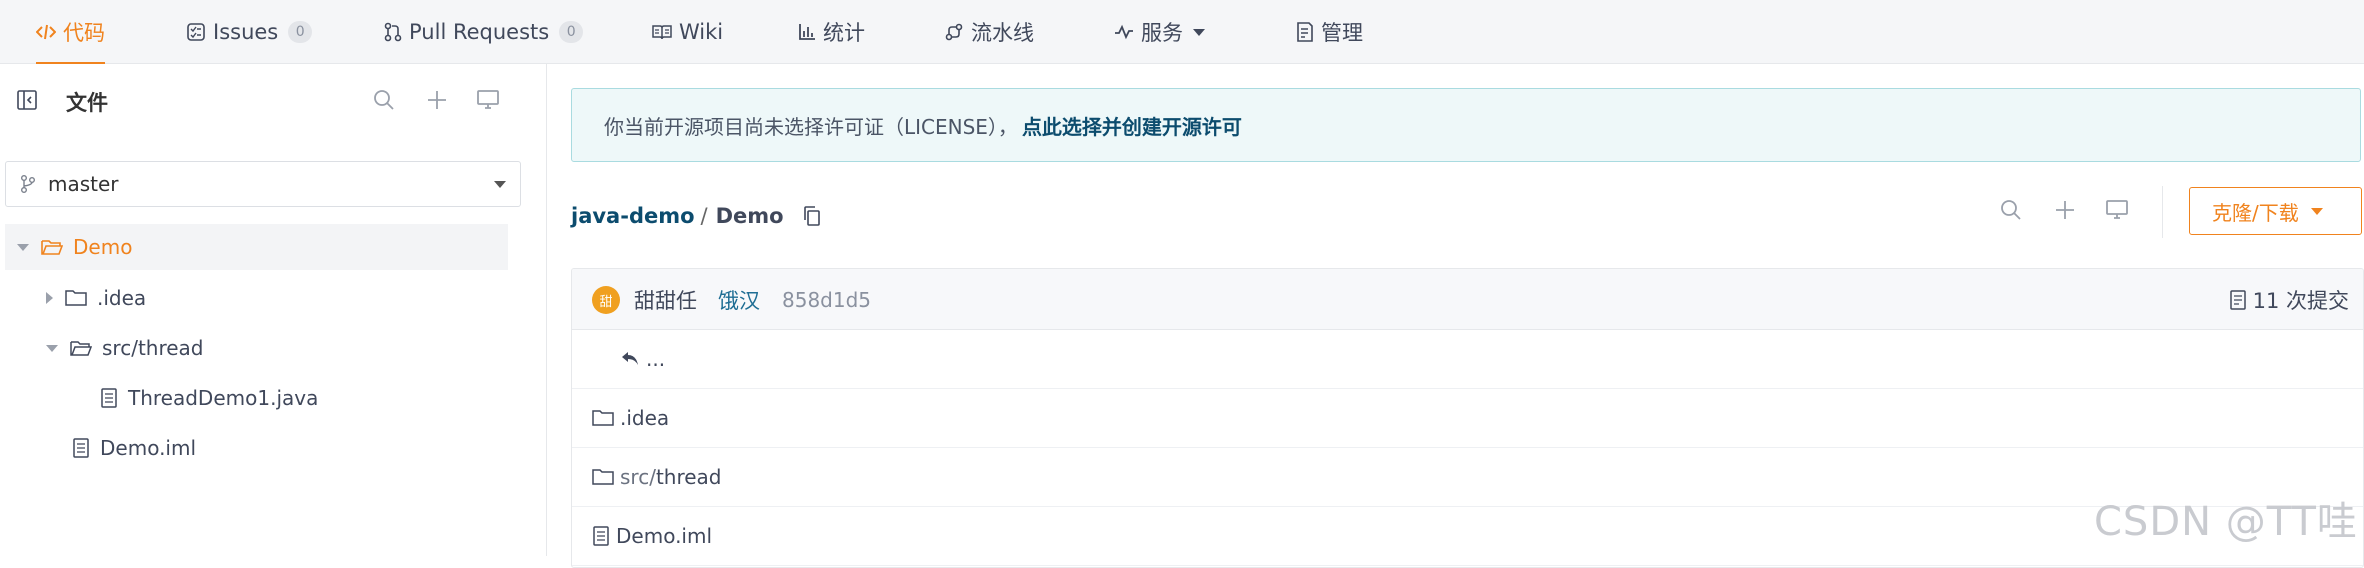  Describe the element at coordinates (2238, 300) in the screenshot. I see `commit-history-icon` at that location.